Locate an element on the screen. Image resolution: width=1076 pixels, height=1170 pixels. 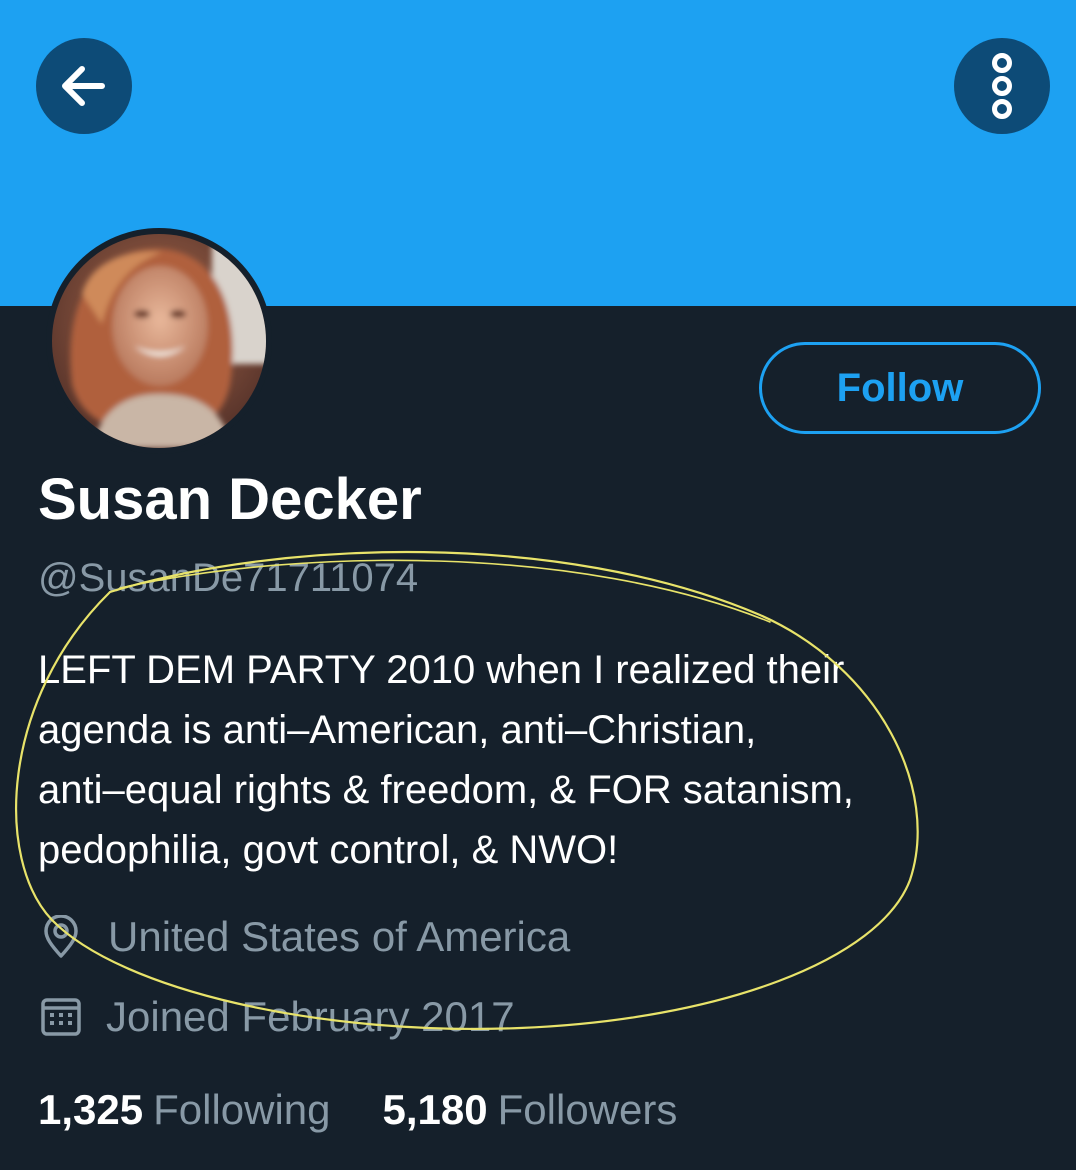
followers-count: 5,180 is located at coordinates (435, 1109).